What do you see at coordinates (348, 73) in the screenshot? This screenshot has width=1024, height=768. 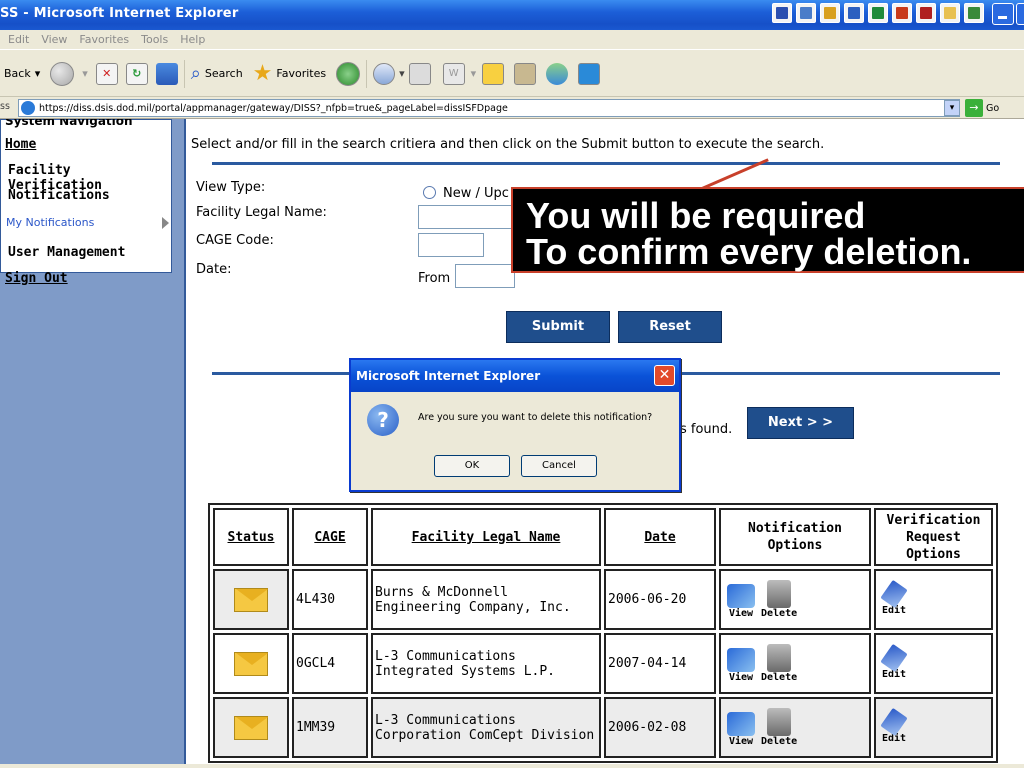 I see `media-icon` at bounding box center [348, 73].